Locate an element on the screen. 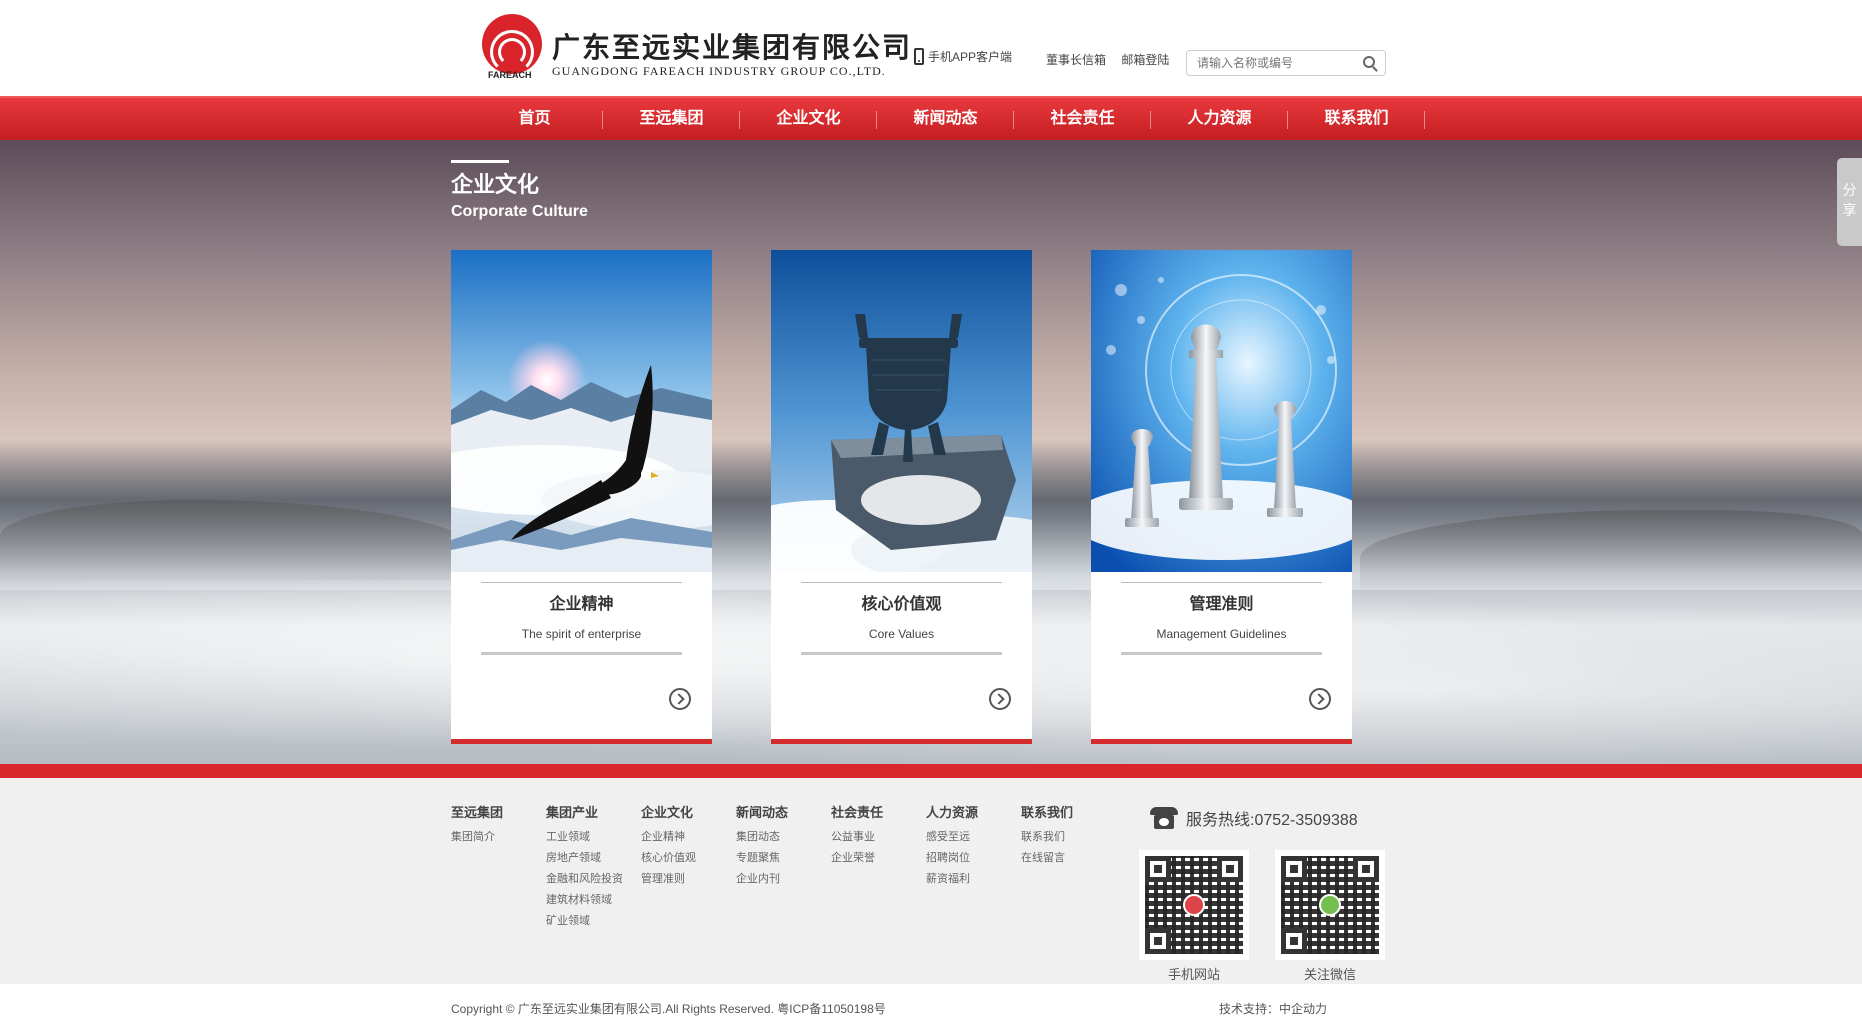 This screenshot has width=1862, height=1020. hotline-text: 服务热线:0752-3509388 is located at coordinates (1272, 820).